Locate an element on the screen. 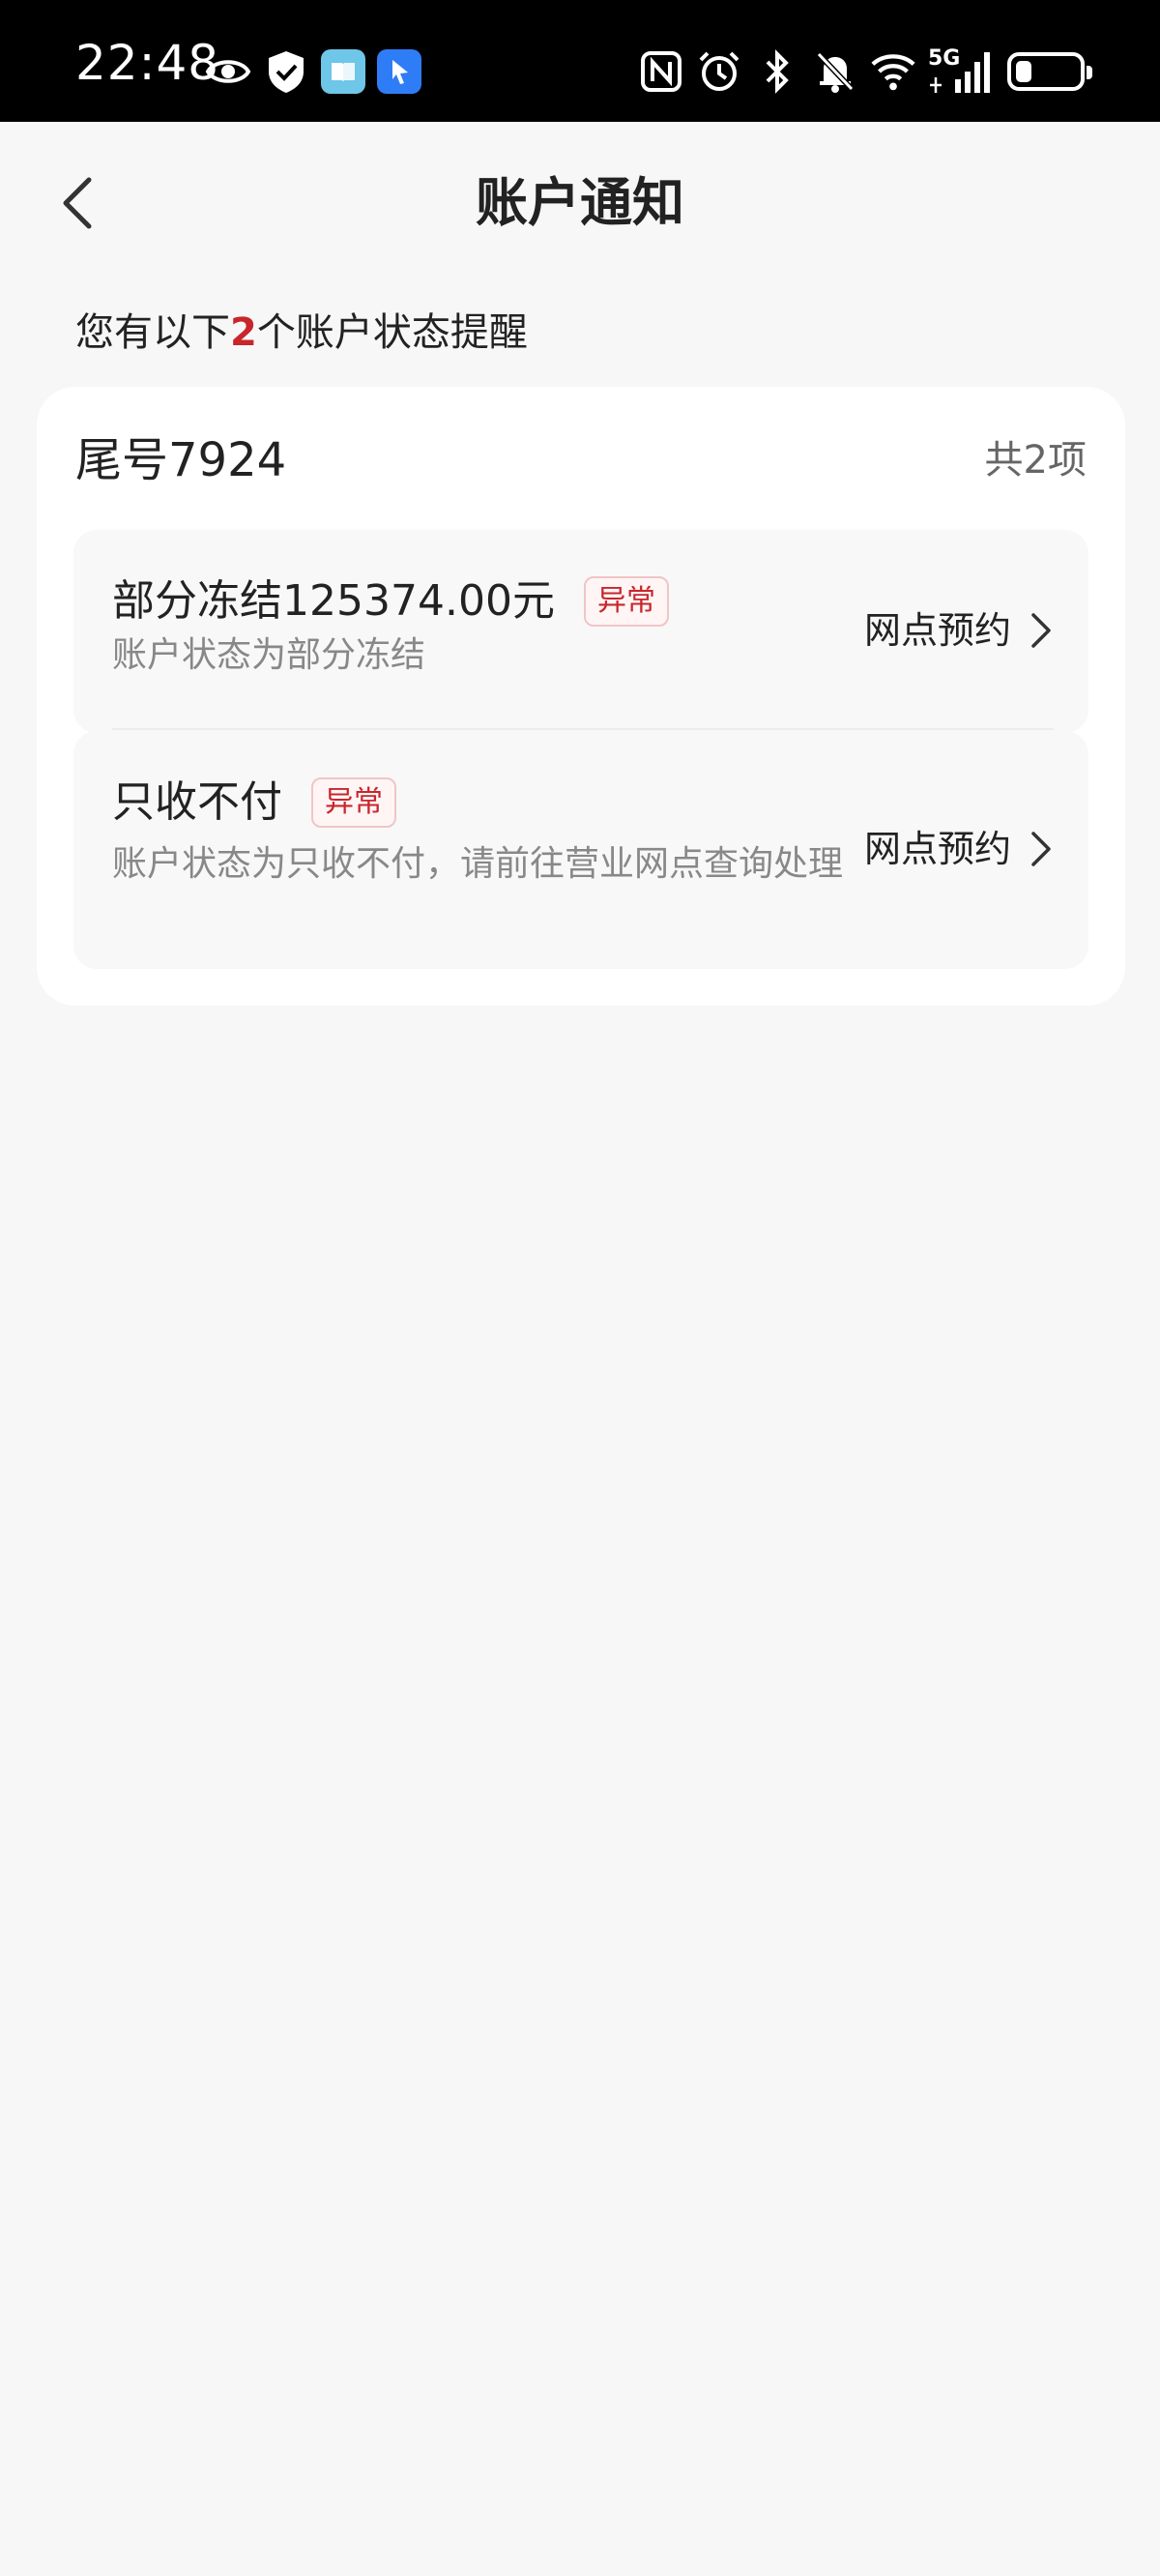  battery-icon is located at coordinates (1050, 71).